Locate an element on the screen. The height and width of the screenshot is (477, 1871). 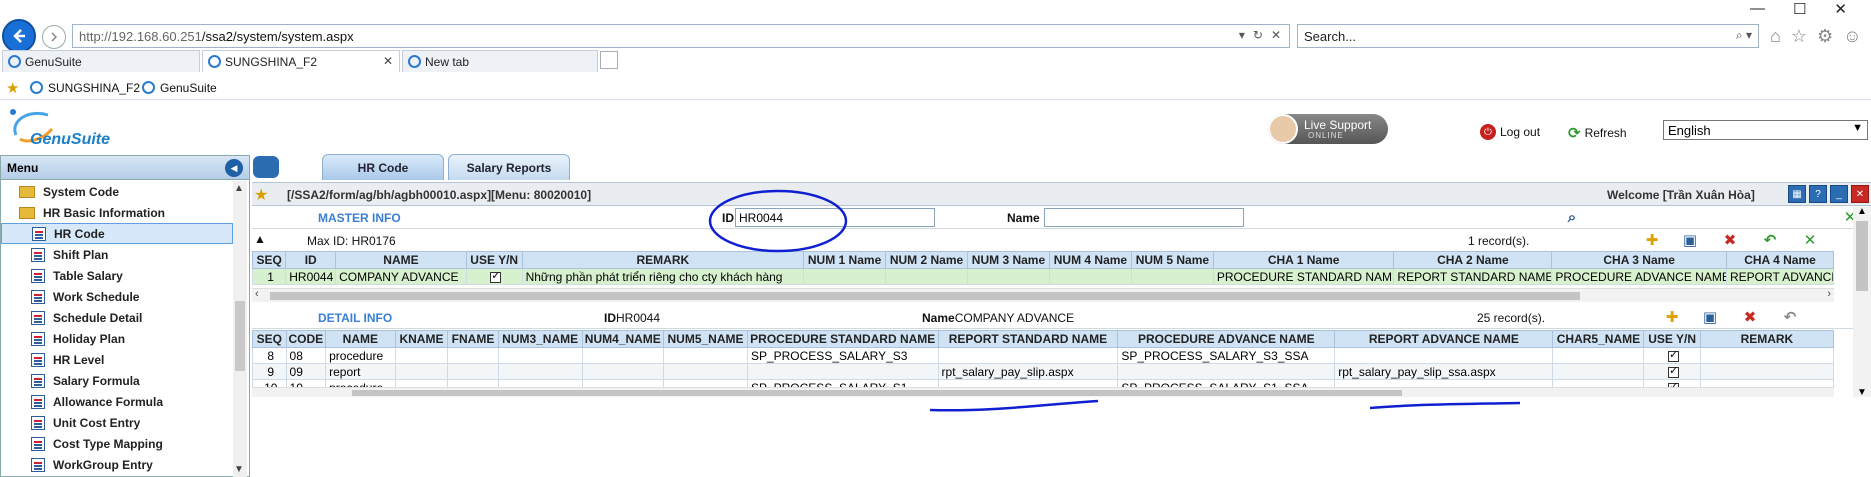
main-v-scrollbar: ▲ ▼ is located at coordinates (1862, 302).